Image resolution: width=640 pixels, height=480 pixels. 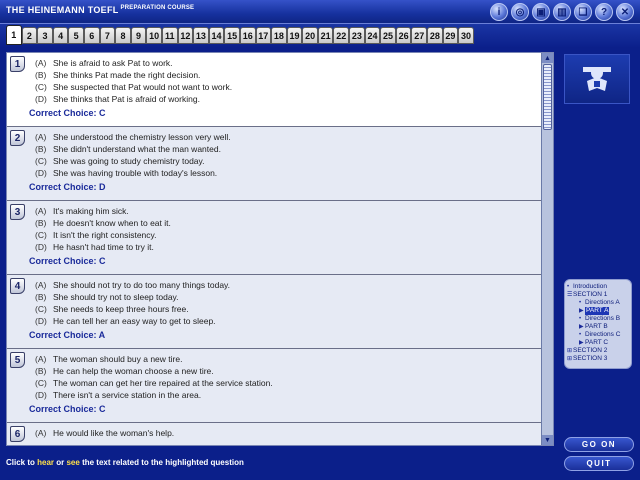 I want to click on close-icon: ✕, so click(x=625, y=12).